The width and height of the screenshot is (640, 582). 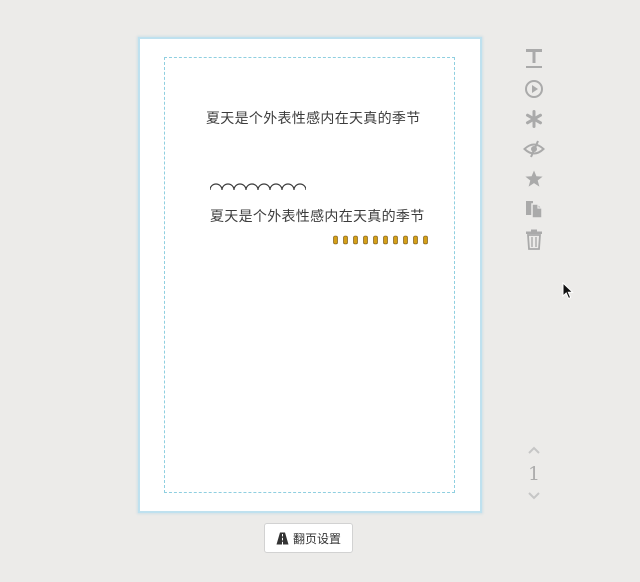 What do you see at coordinates (317, 216) in the screenshot?
I see `text-element-bottom: 夏天是个外表性感内在天真的季节` at bounding box center [317, 216].